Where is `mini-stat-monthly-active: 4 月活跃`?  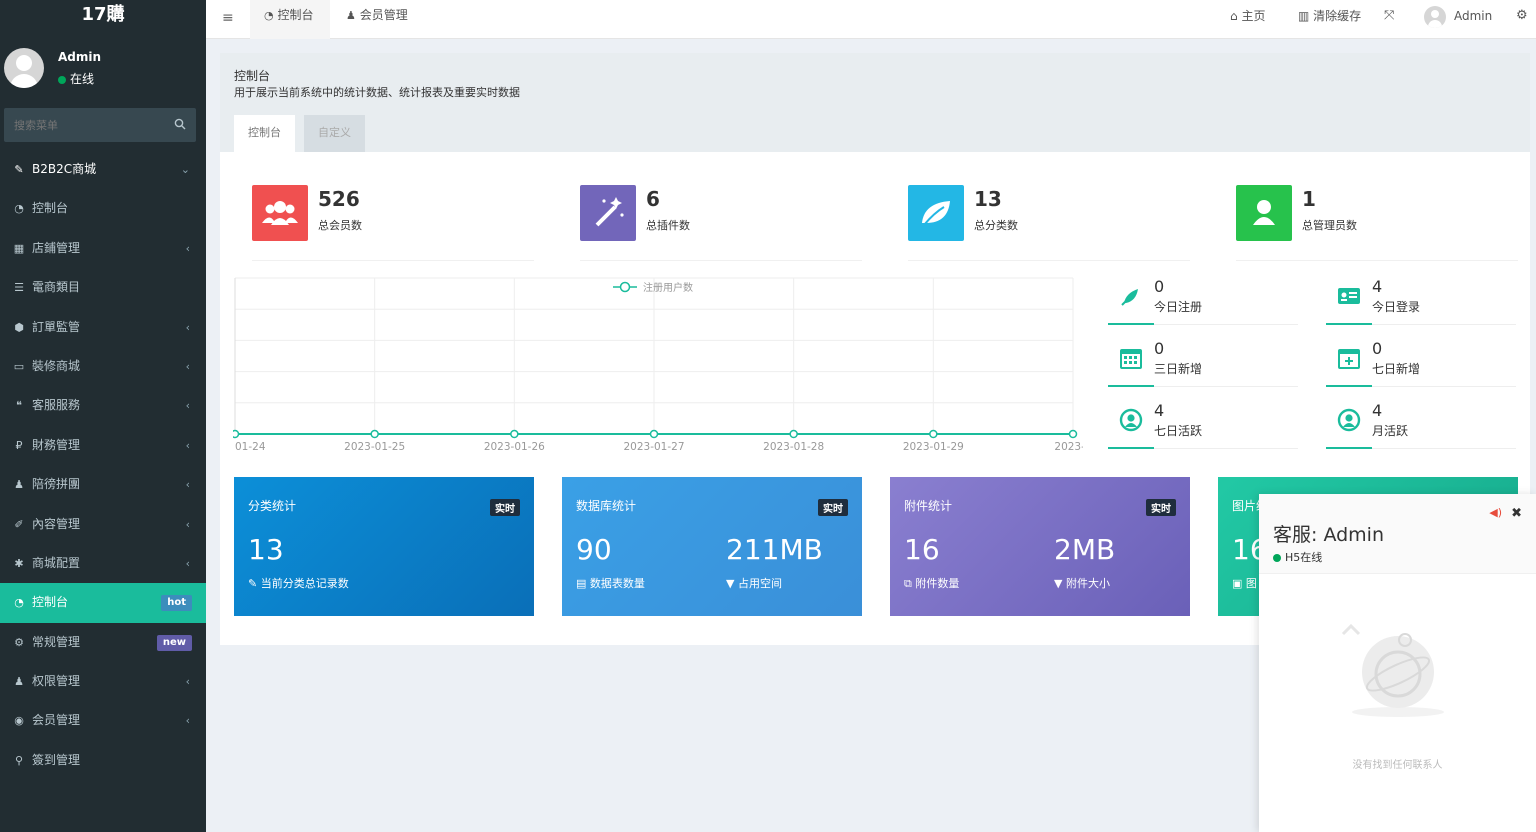 mini-stat-monthly-active: 4 月活跃 is located at coordinates (1421, 425).